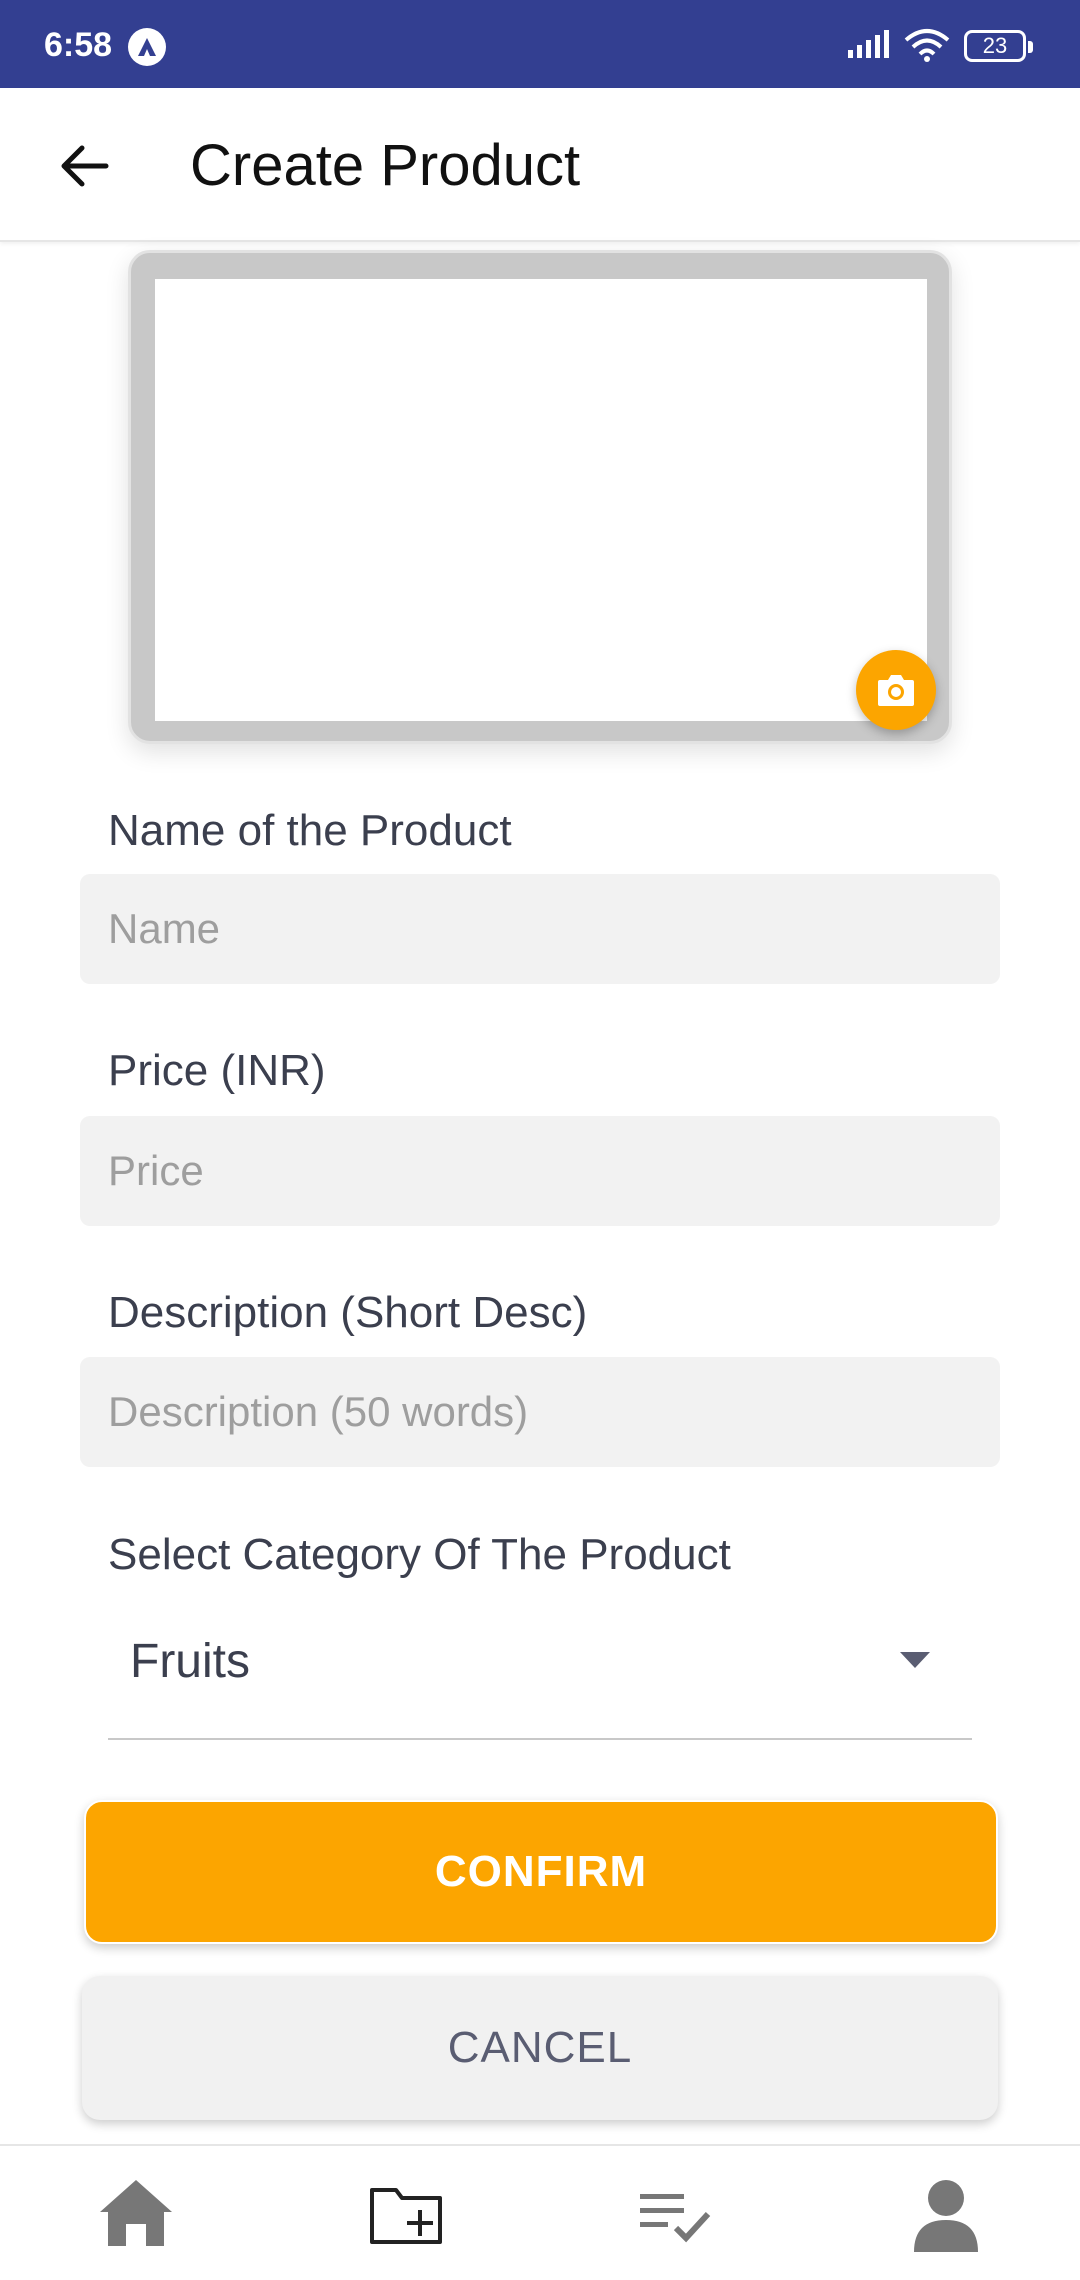 The width and height of the screenshot is (1080, 2280). Describe the element at coordinates (676, 2214) in the screenshot. I see `list-check-icon` at that location.